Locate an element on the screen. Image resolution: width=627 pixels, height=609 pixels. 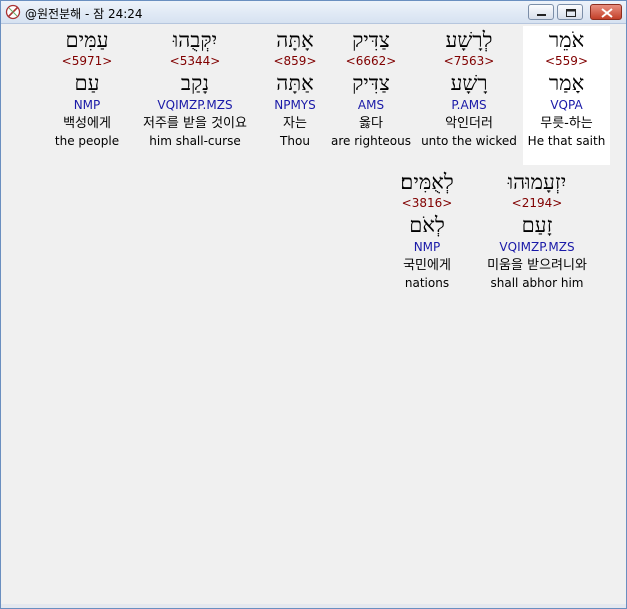
hebrew-word: לְרָשָׁע is located at coordinates (469, 40).